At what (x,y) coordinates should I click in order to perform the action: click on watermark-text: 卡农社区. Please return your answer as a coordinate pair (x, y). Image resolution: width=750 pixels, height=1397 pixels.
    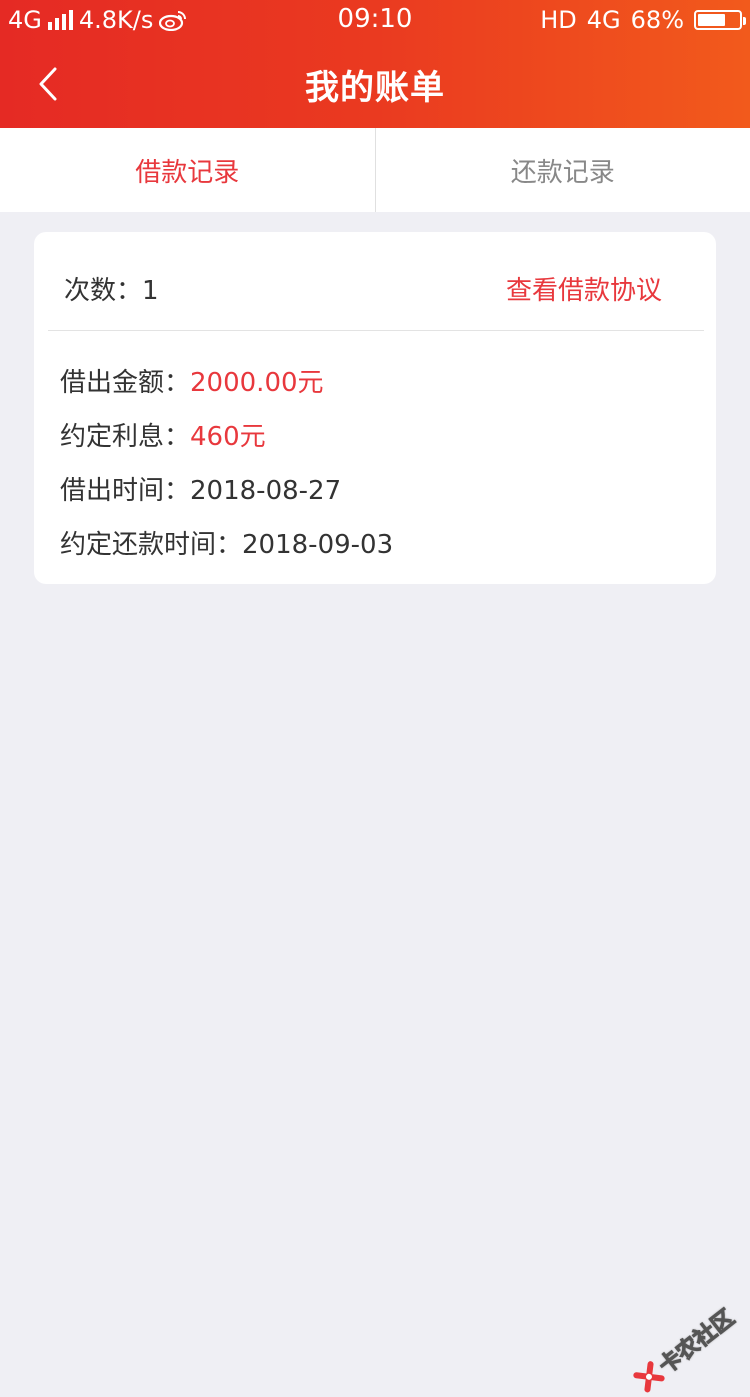
    Looking at the image, I should click on (695, 1340).